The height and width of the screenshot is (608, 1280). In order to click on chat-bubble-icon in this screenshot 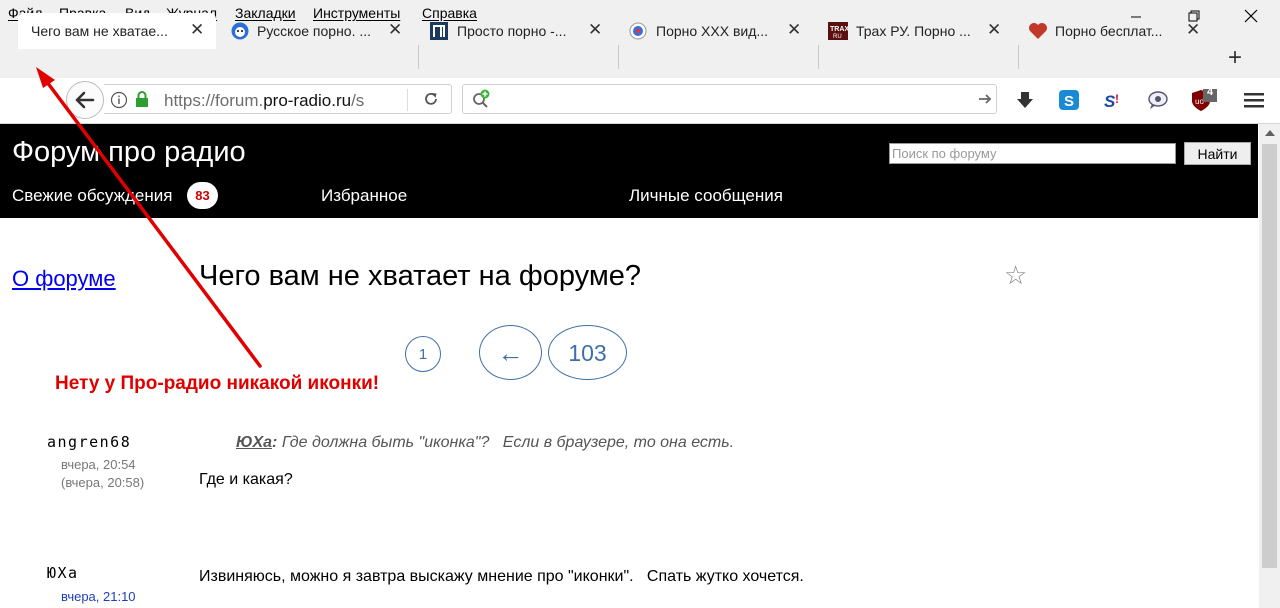, I will do `click(1158, 100)`.